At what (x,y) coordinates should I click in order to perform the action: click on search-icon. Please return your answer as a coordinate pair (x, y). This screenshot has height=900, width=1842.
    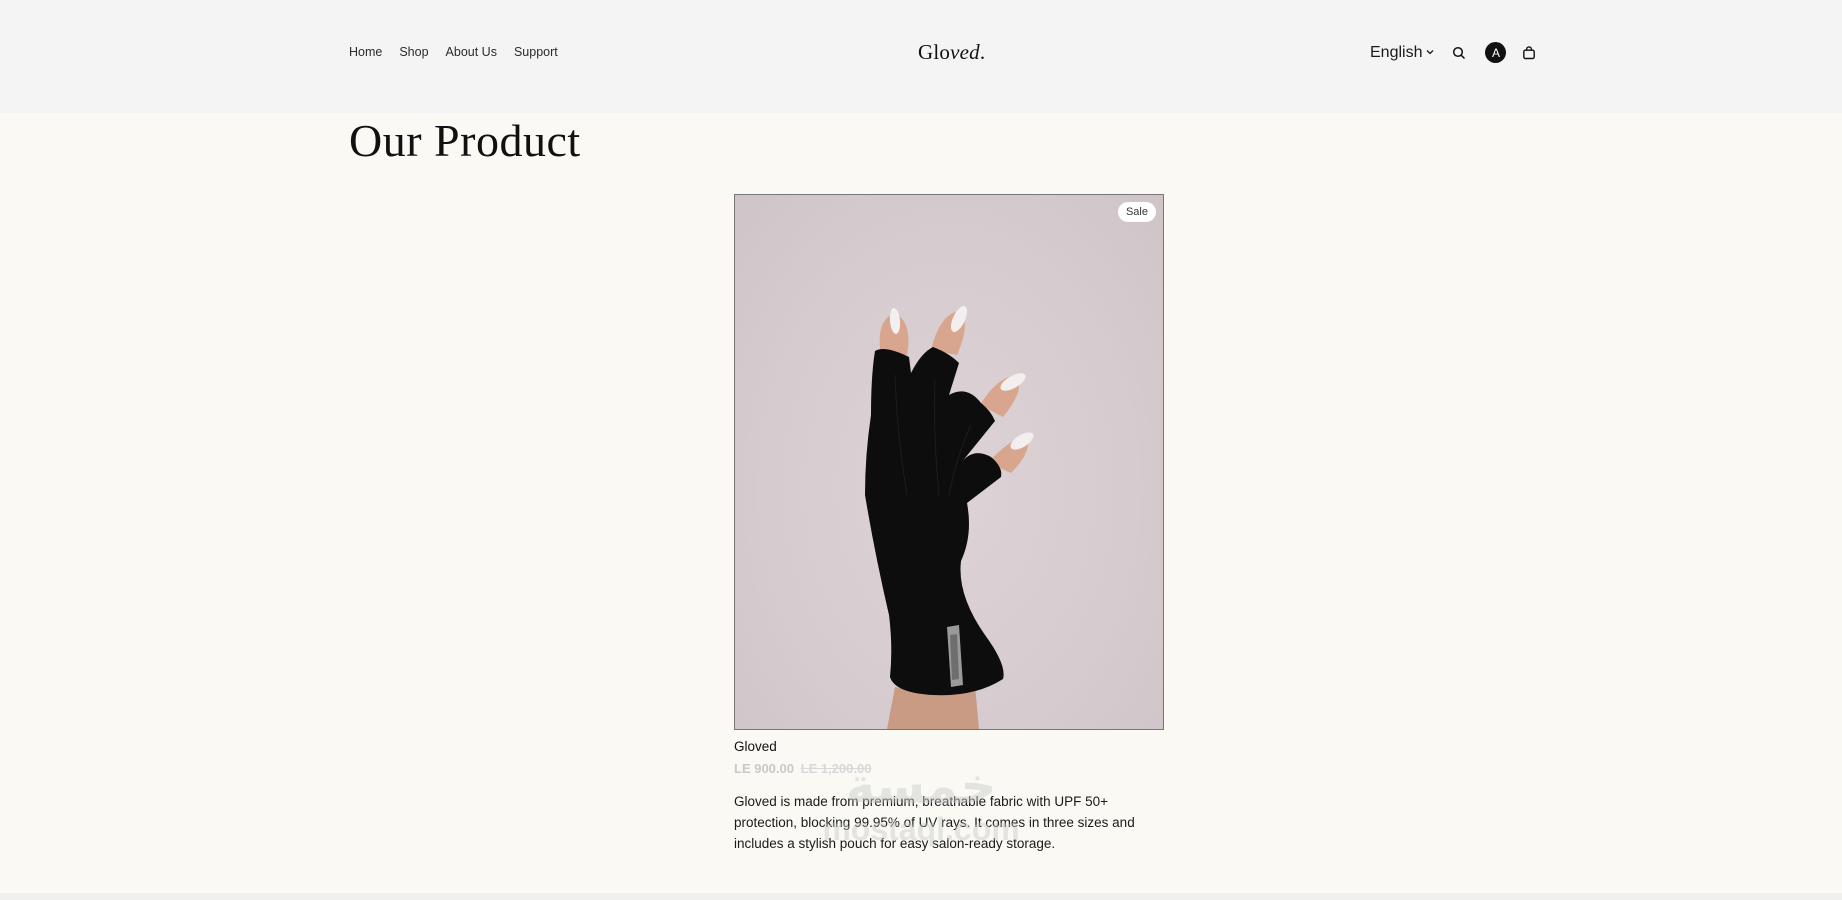
    Looking at the image, I should click on (1459, 53).